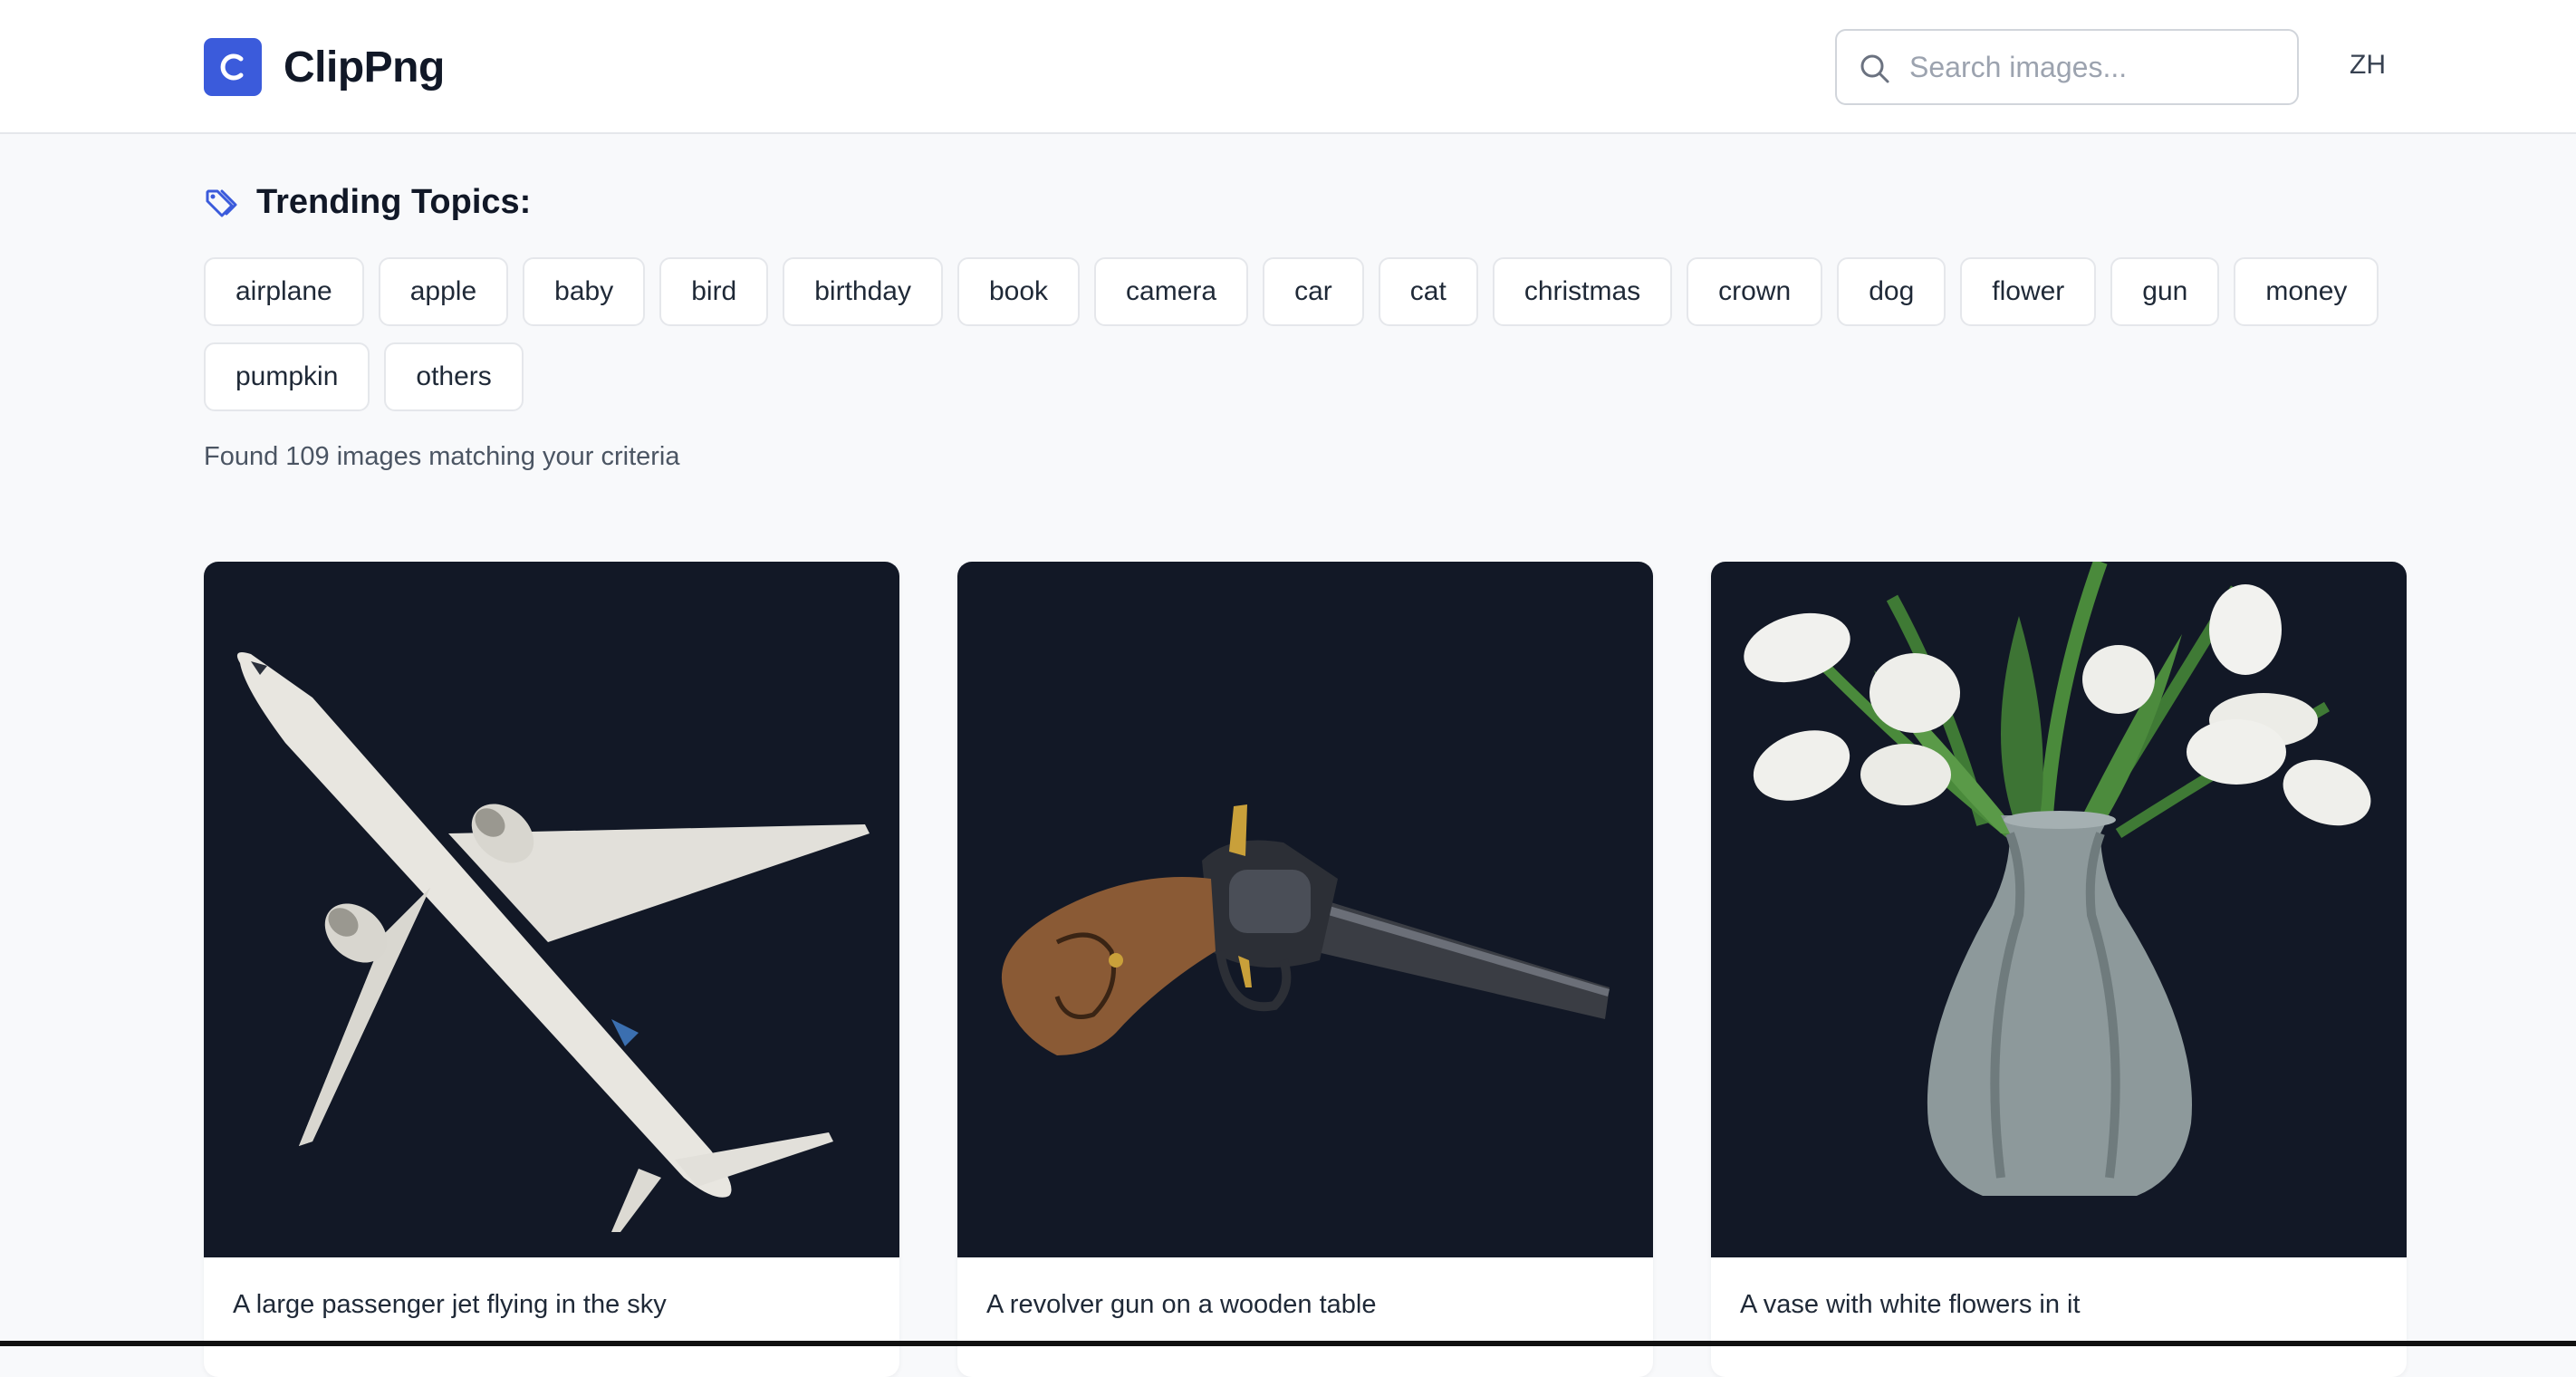 The image size is (2576, 1377). Describe the element at coordinates (863, 291) in the screenshot. I see `topic-chip-birthday: birthday` at that location.